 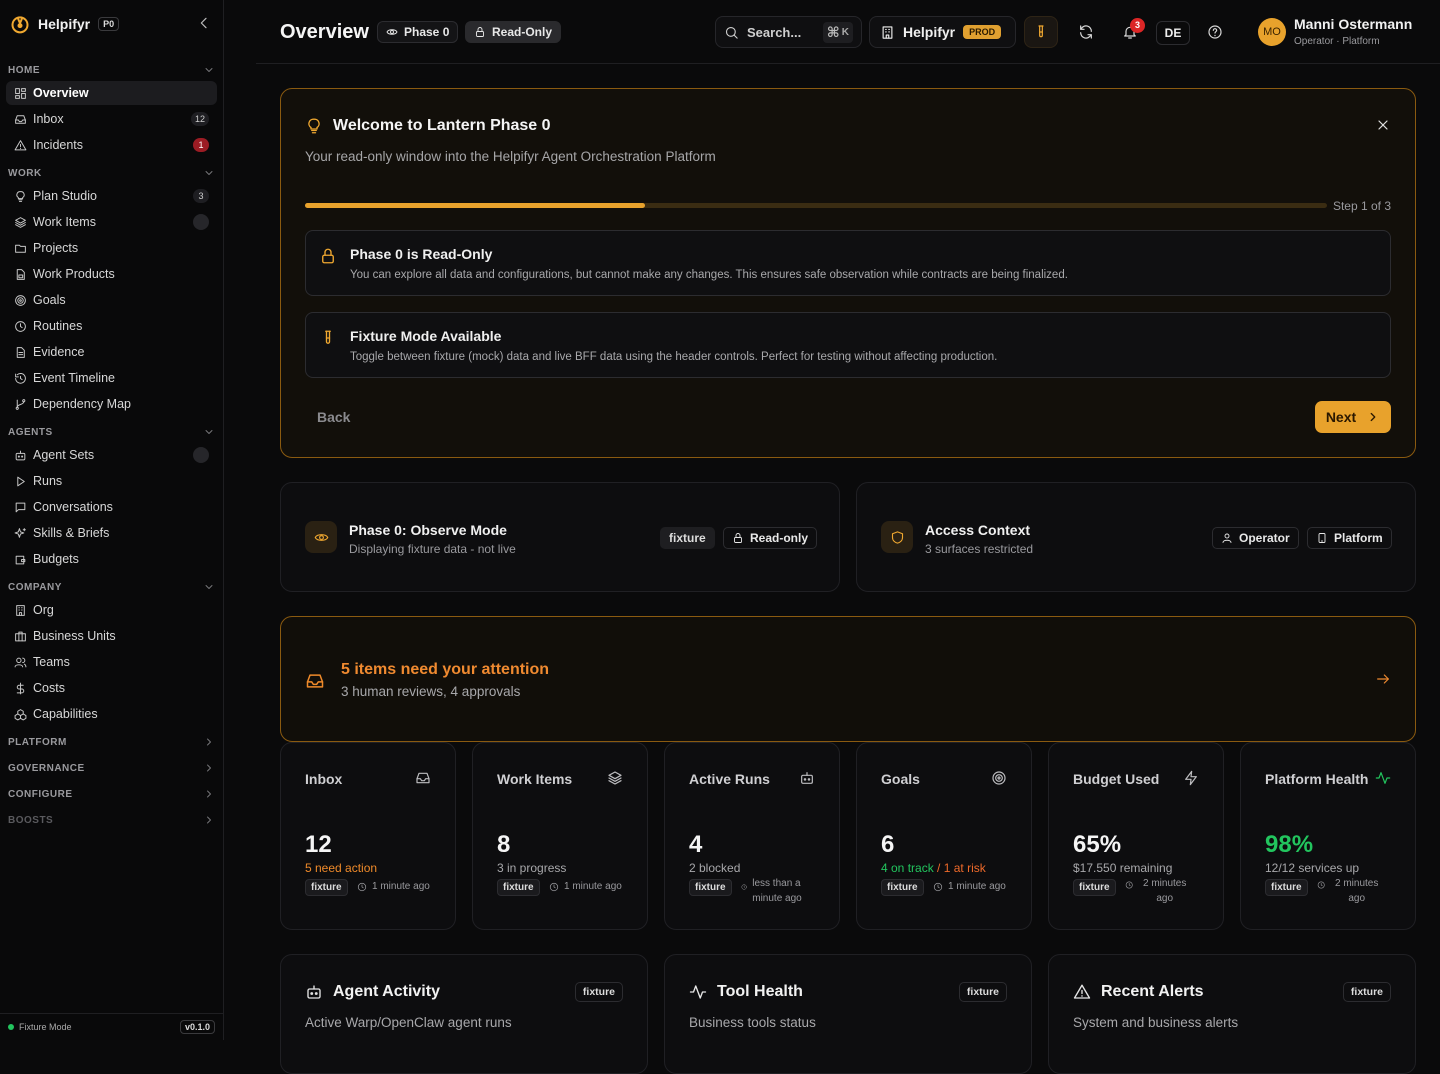 I want to click on sidebar-item-work-items: Work Items, so click(x=111, y=222).